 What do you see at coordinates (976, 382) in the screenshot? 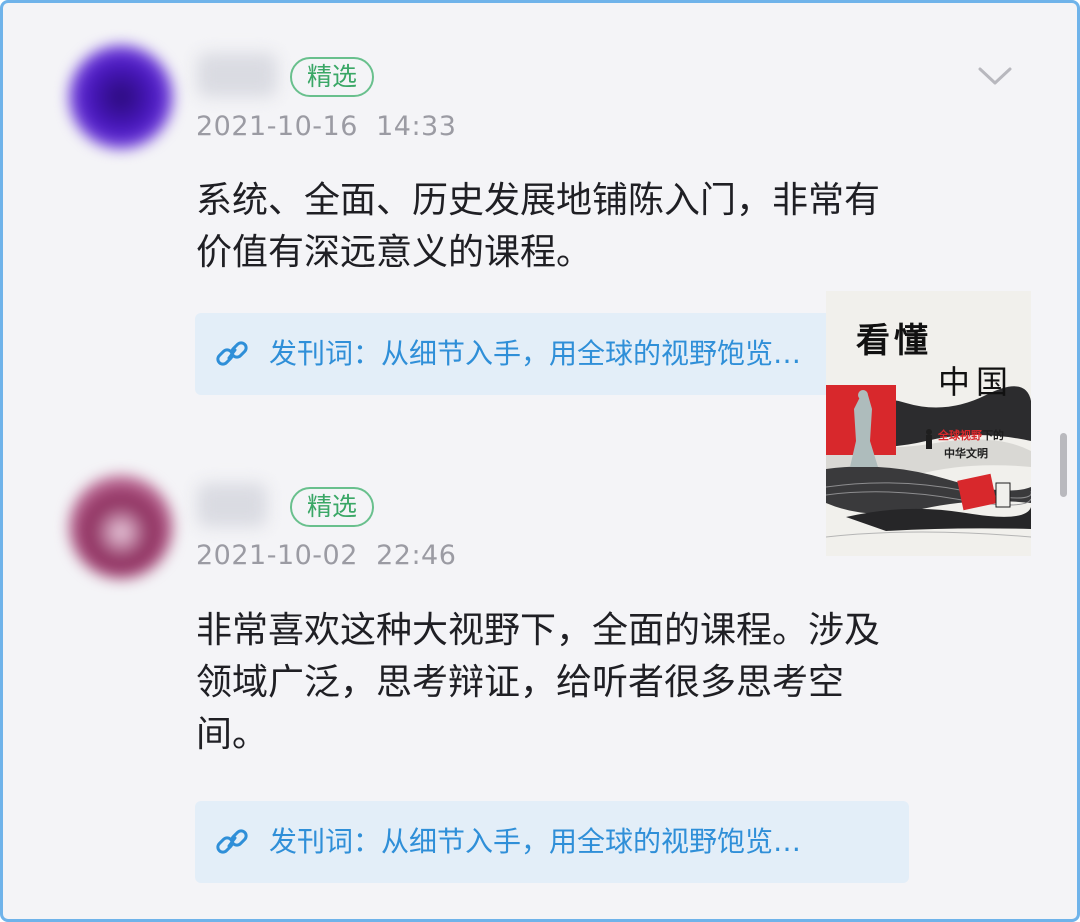
I see `book-title-line-2: 中国` at bounding box center [976, 382].